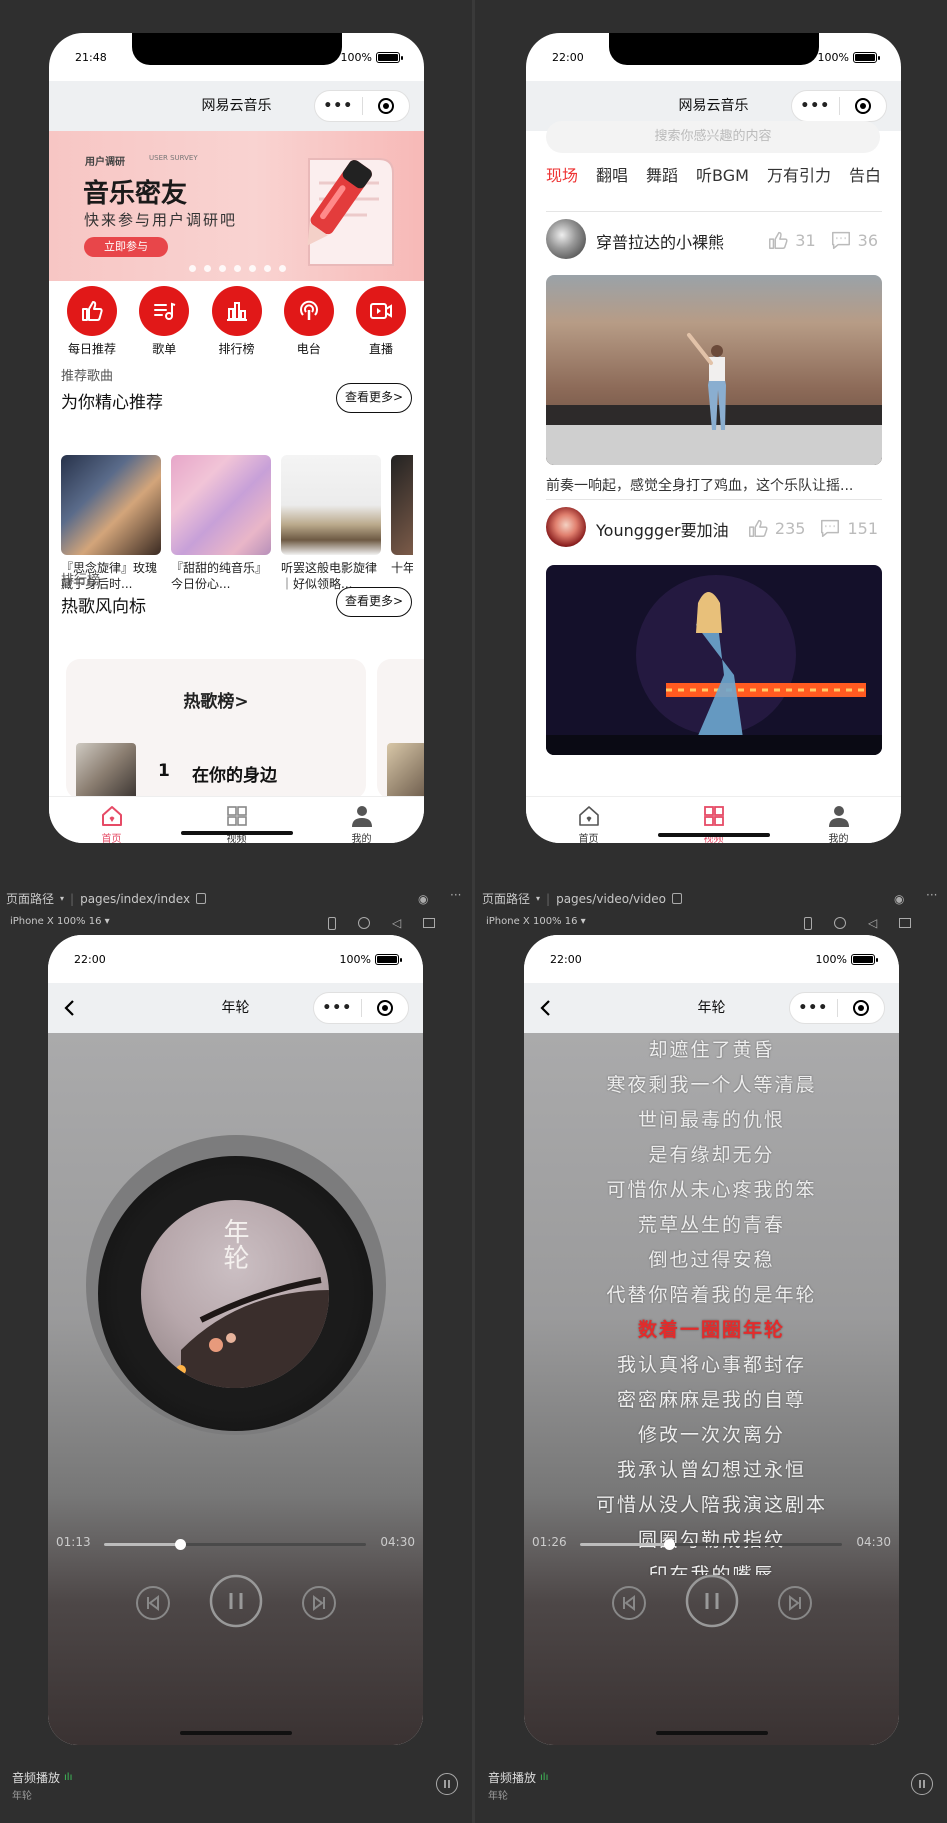  I want to click on home-icon, so click(588, 816).